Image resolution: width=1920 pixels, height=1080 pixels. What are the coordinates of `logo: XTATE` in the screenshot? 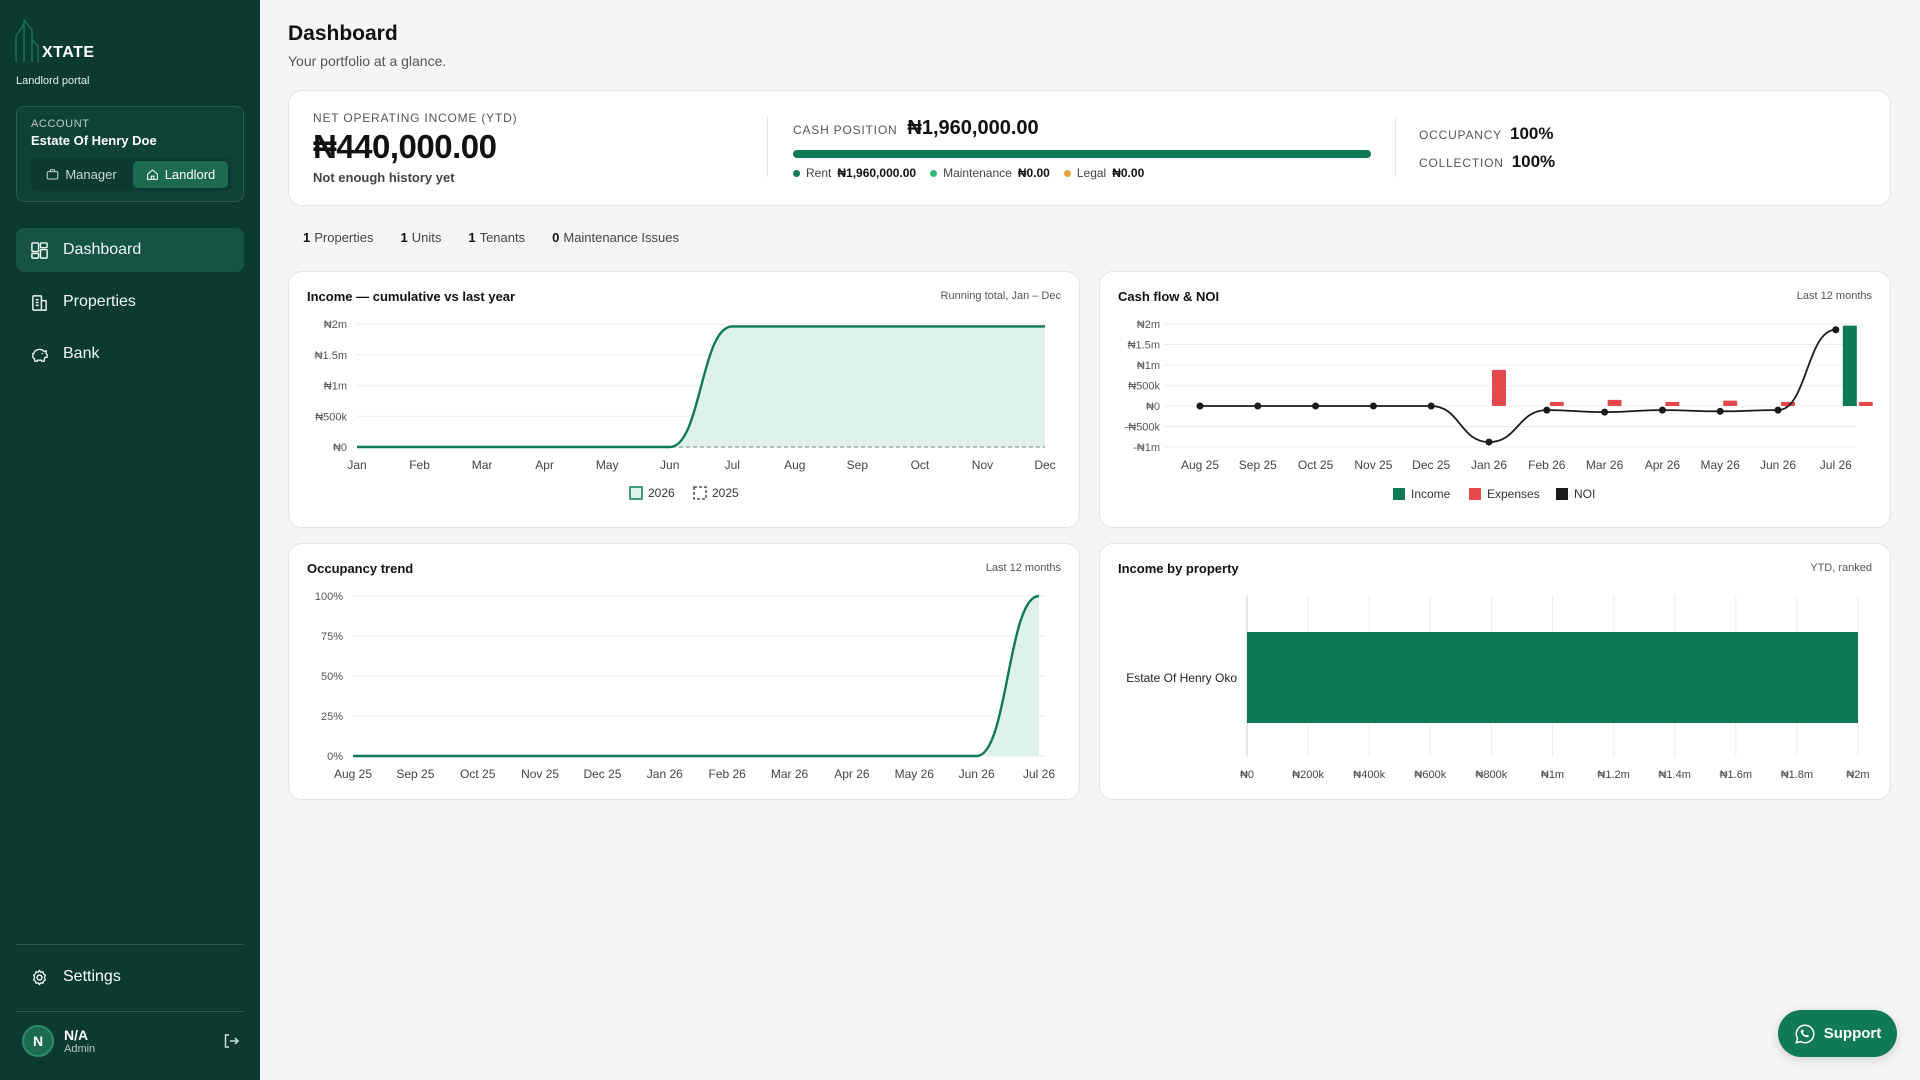 It's located at (54, 40).